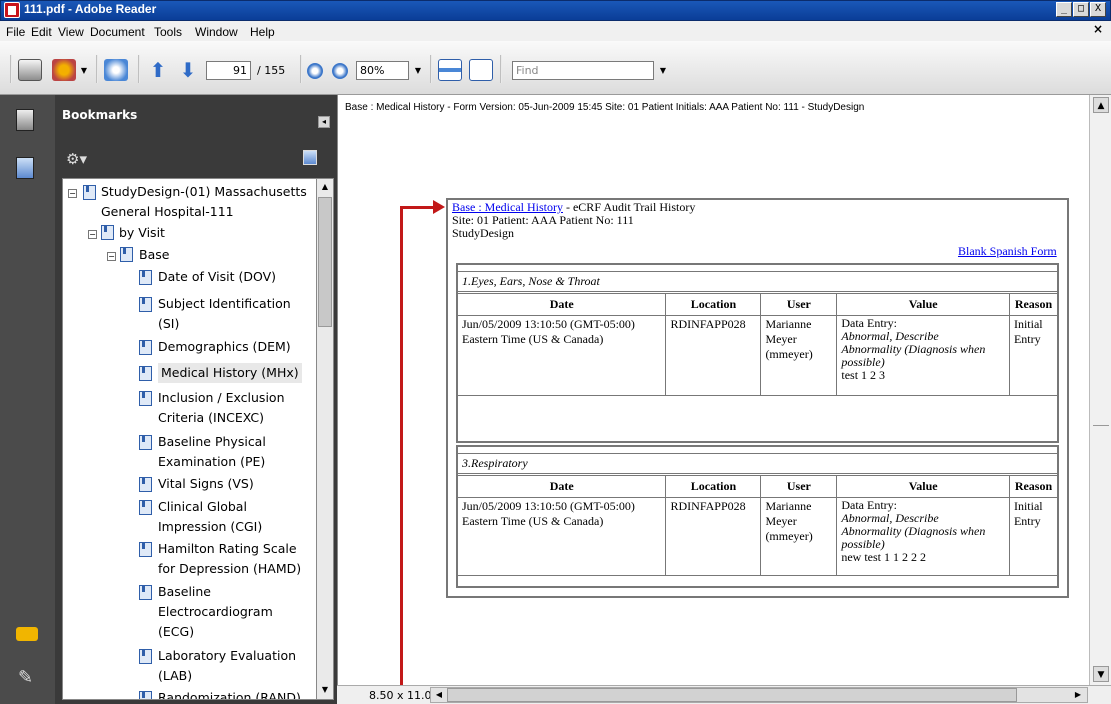 The width and height of the screenshot is (1111, 704). I want to click on tree-item-by-visit: by Visit, so click(142, 233).